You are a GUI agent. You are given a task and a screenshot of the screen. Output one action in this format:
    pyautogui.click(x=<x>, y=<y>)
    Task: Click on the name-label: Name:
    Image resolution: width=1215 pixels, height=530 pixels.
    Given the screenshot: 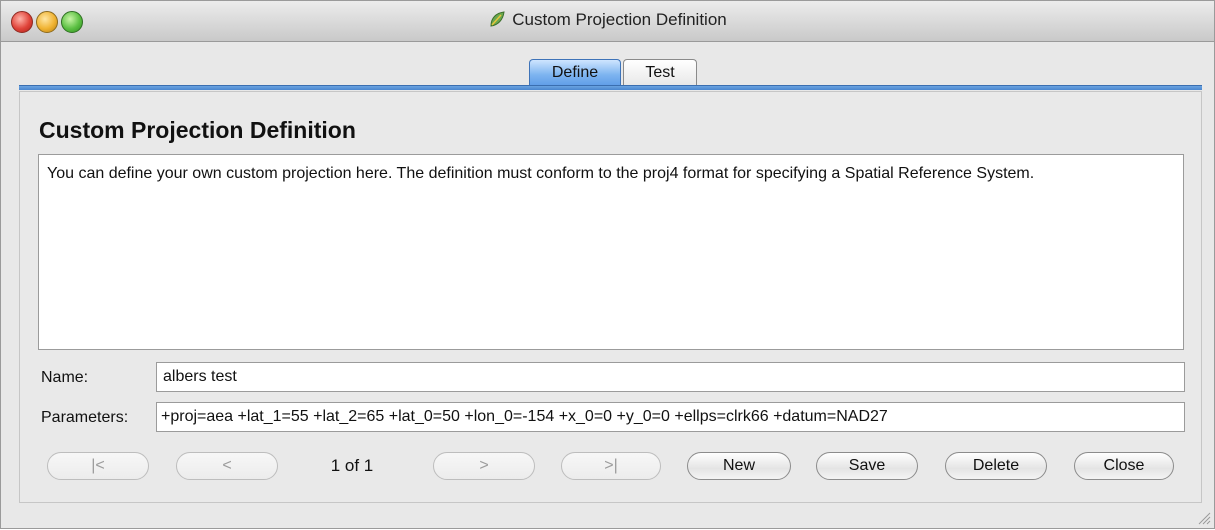 What is the action you would take?
    pyautogui.click(x=65, y=377)
    